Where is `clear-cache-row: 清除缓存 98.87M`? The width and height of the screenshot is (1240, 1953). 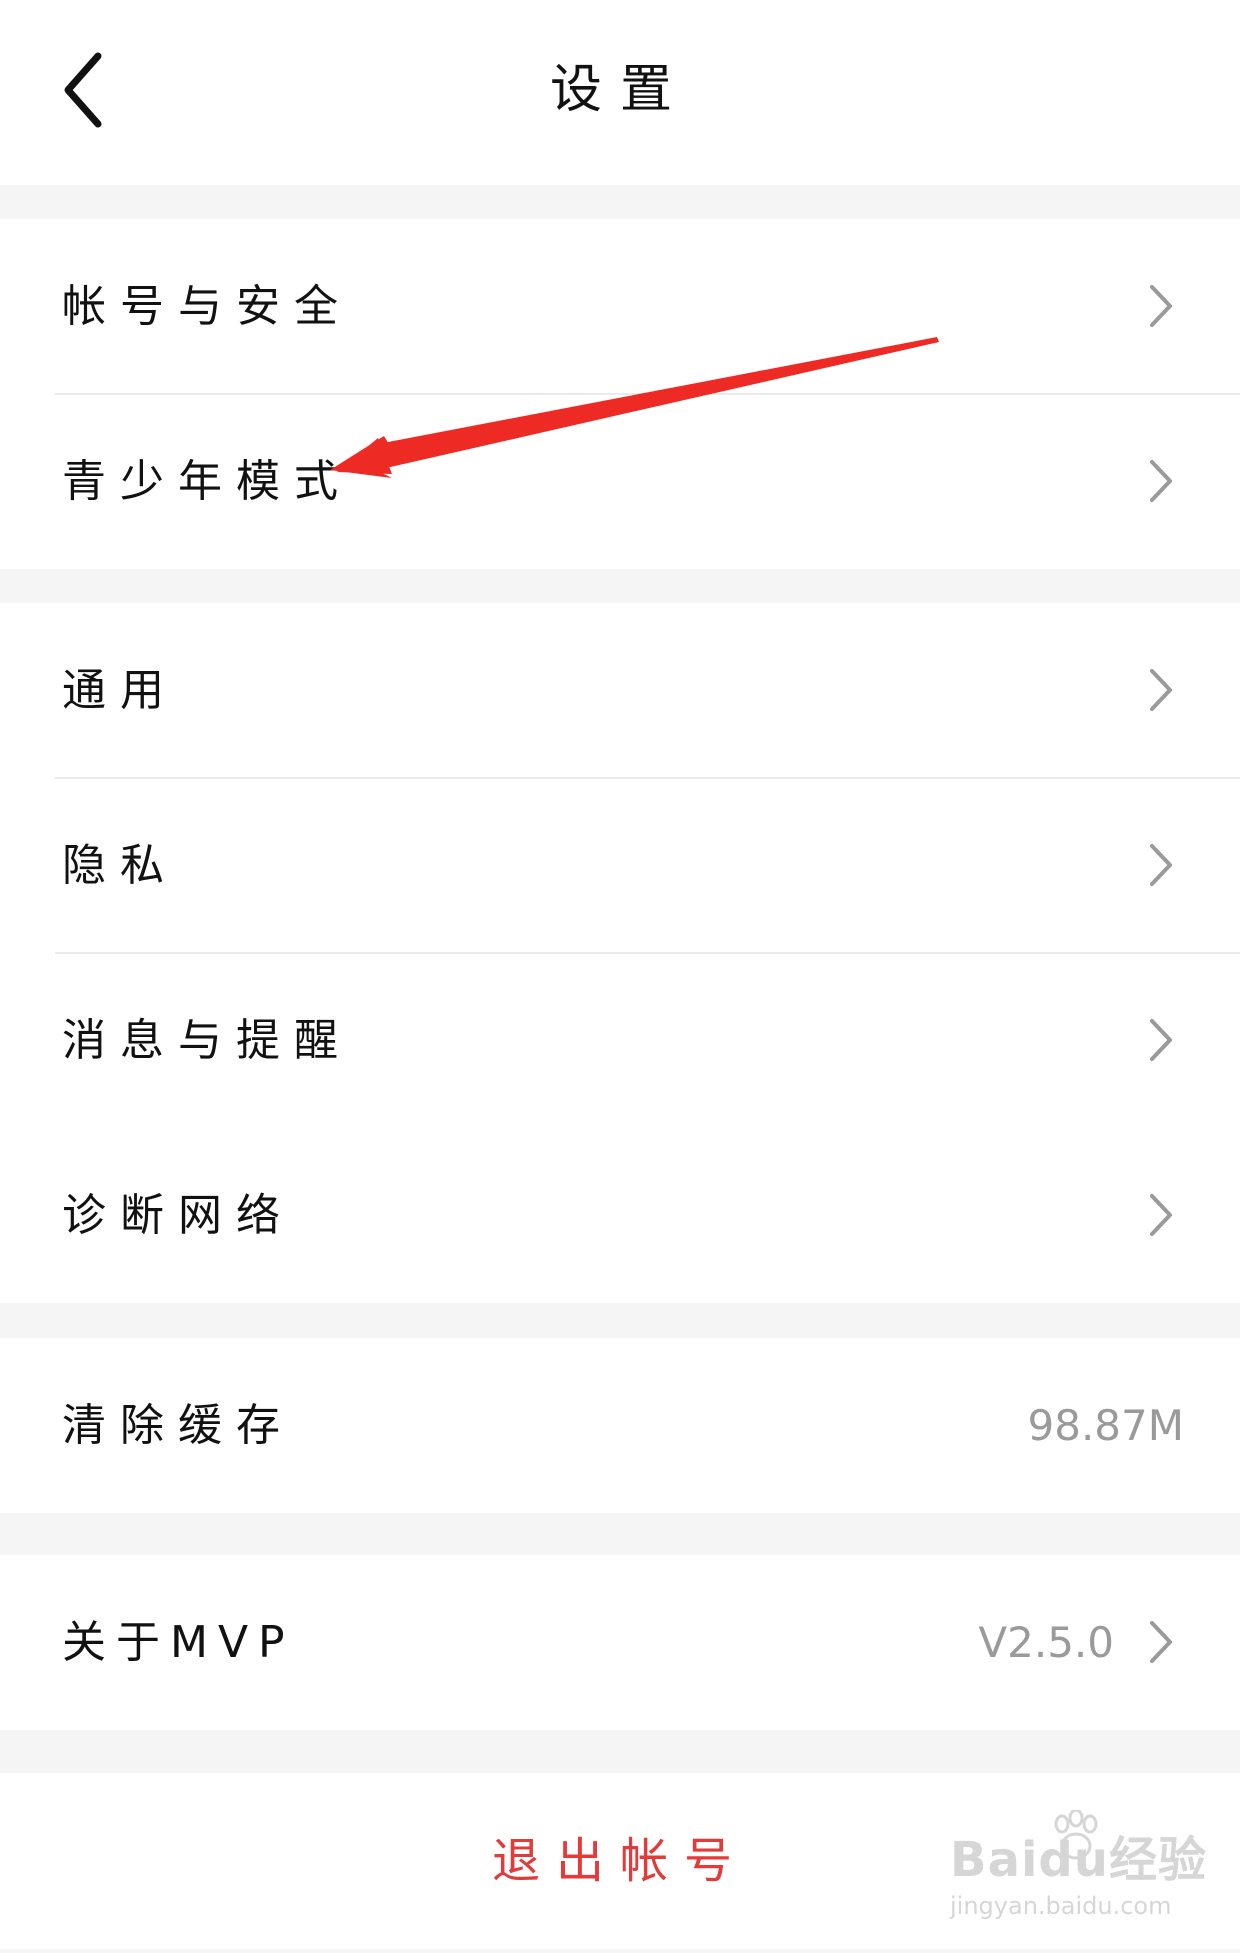
clear-cache-row: 清除缓存 98.87M is located at coordinates (620, 1425).